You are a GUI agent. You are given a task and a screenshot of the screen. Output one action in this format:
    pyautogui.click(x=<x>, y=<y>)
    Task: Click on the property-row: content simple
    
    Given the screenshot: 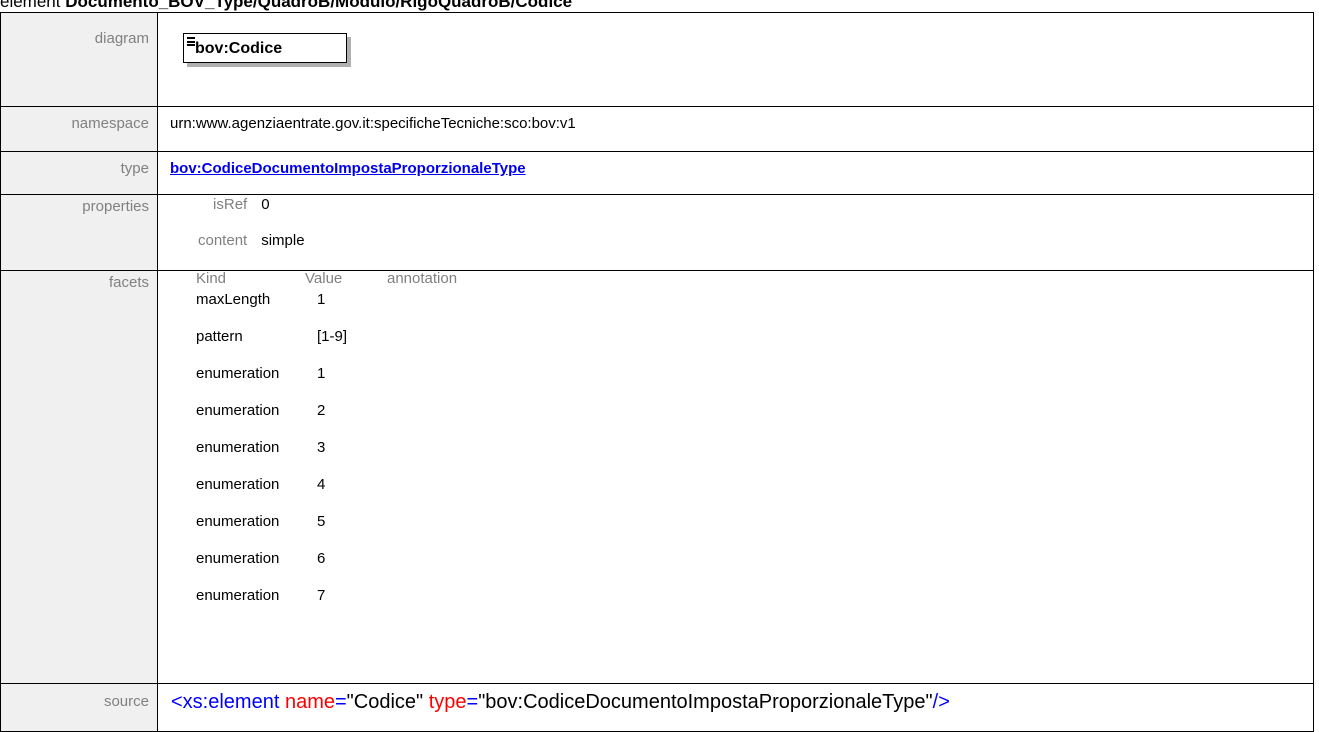 What is the action you would take?
    pyautogui.click(x=251, y=251)
    